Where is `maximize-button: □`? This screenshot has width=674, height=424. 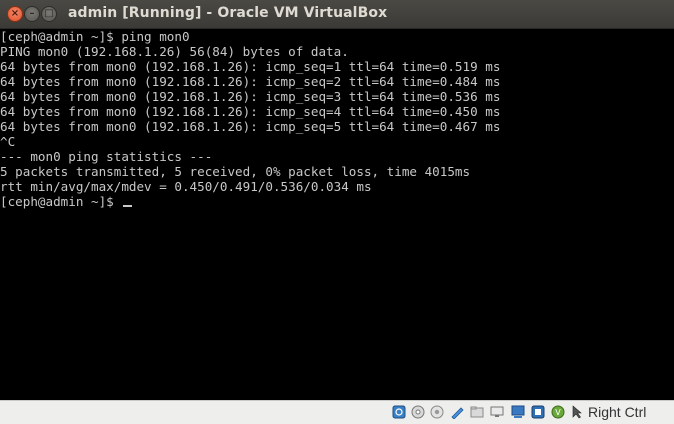 maximize-button: □ is located at coordinates (49, 14).